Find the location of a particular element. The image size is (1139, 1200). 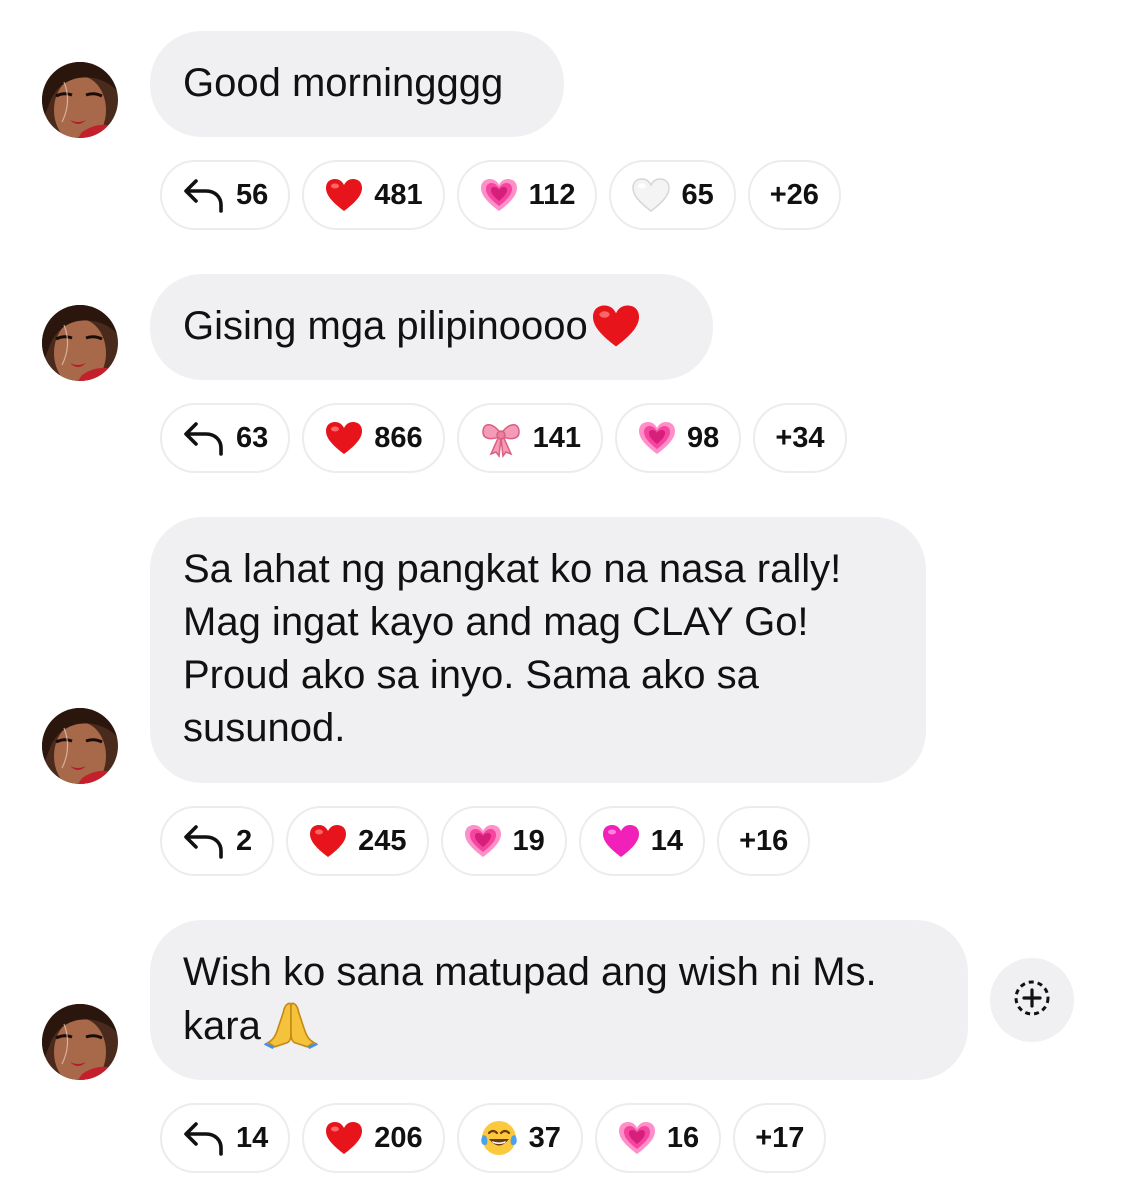

message-text: Gising mga pilipinoooo is located at coordinates (385, 326).